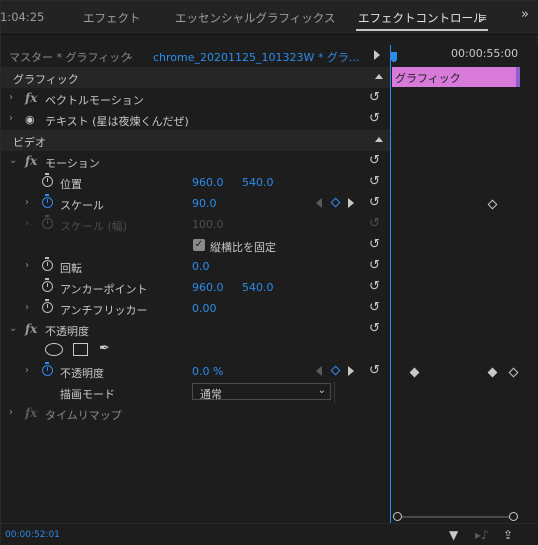  What do you see at coordinates (513, 516) in the screenshot?
I see `scrollbar-end-handle` at bounding box center [513, 516].